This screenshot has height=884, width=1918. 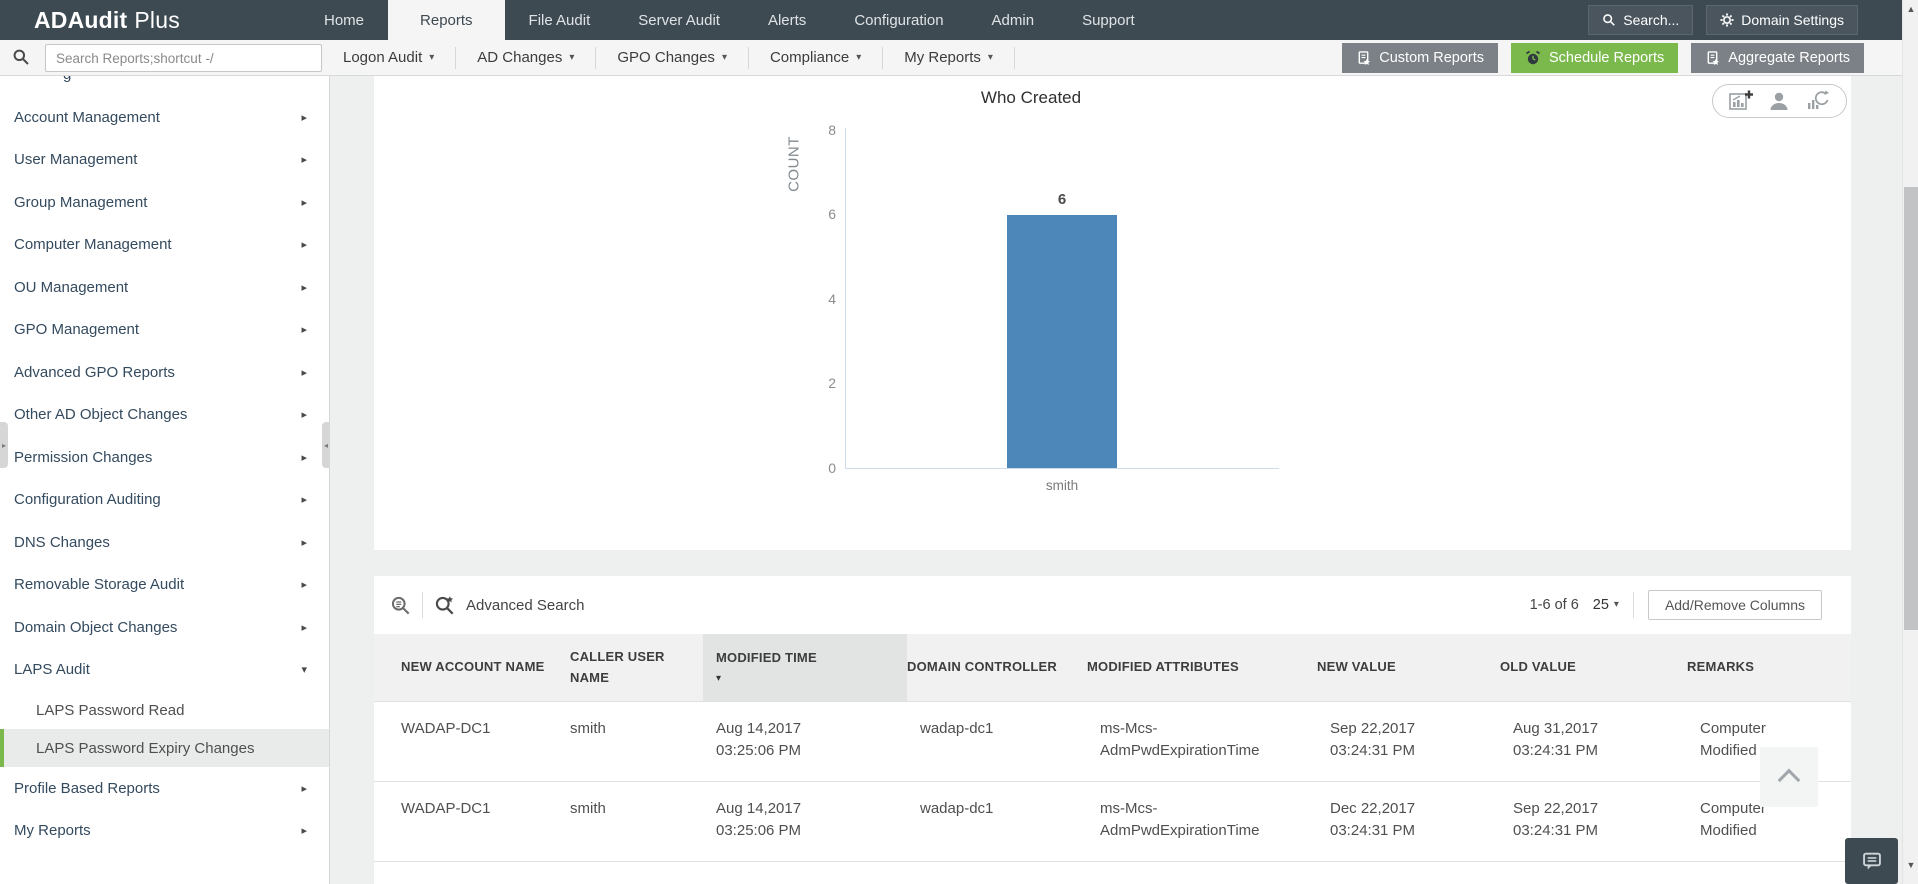 What do you see at coordinates (525, 605) in the screenshot?
I see `advanced-search-label: Advanced Search` at bounding box center [525, 605].